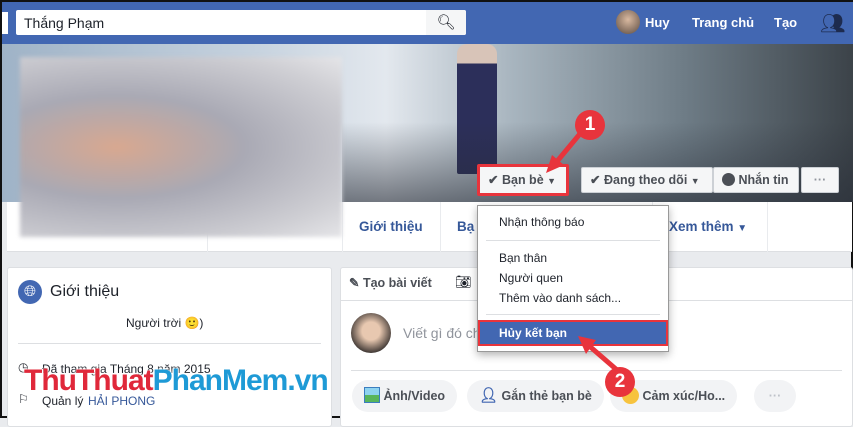 The height and width of the screenshot is (427, 853). I want to click on watermark-part1: ThuThuat, so click(89, 380).